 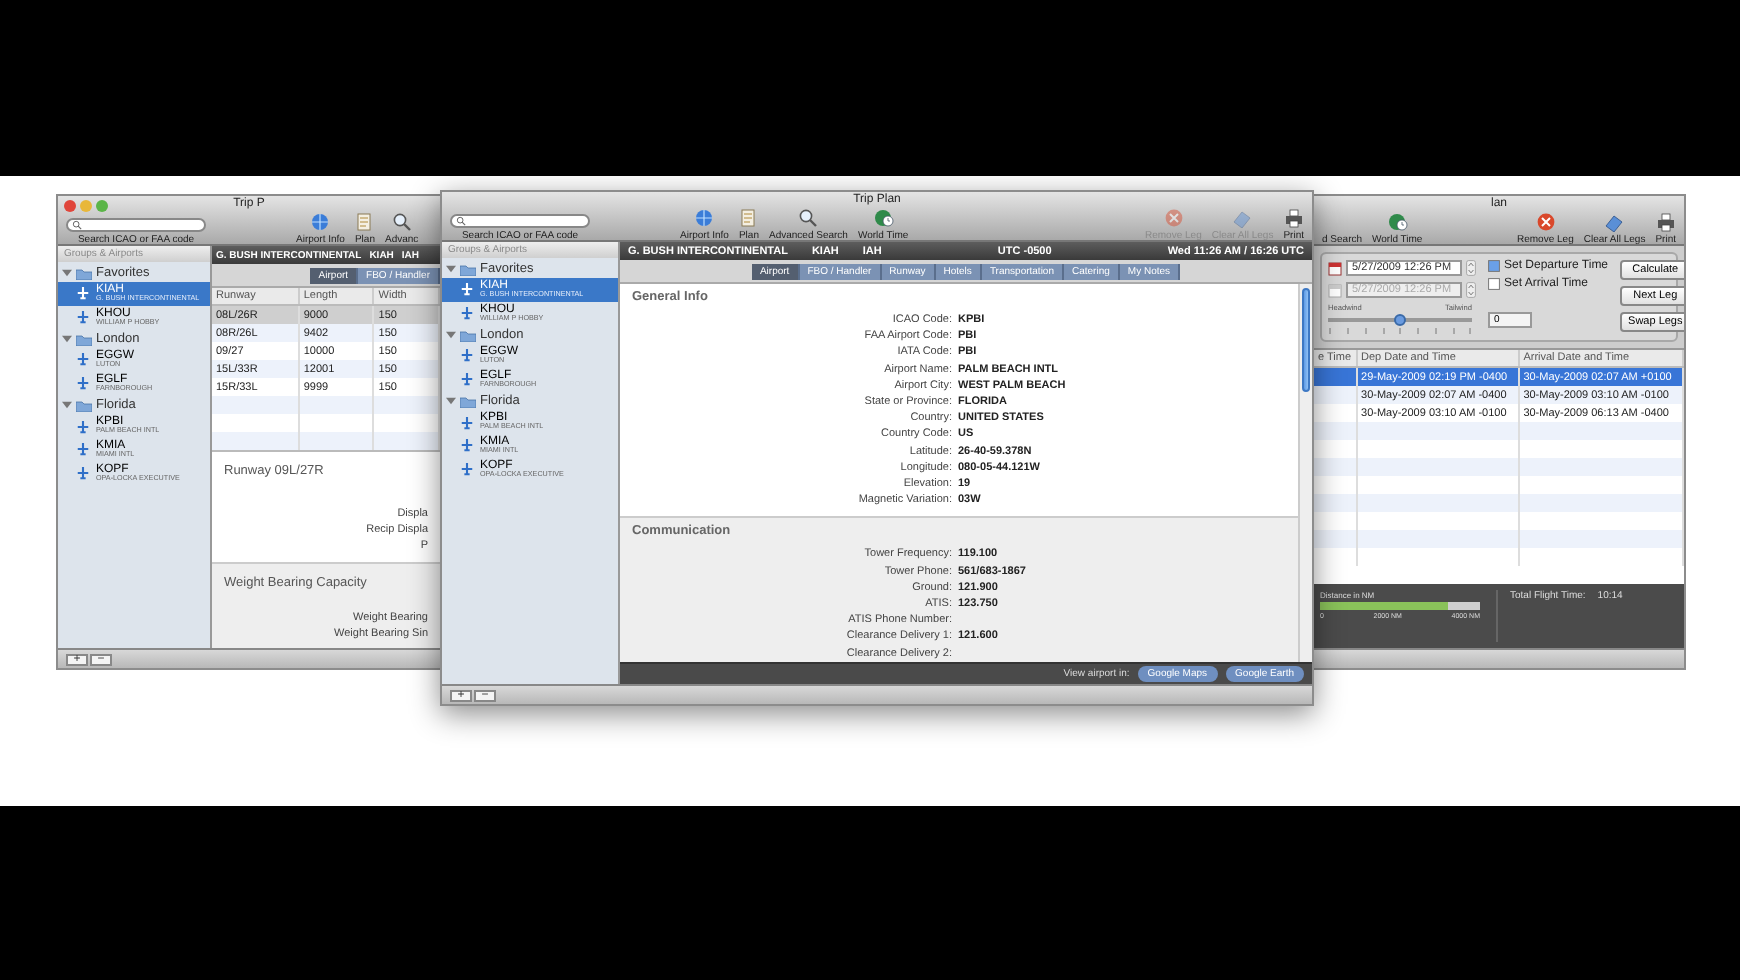 What do you see at coordinates (1305, 473) in the screenshot?
I see `scrollbar` at bounding box center [1305, 473].